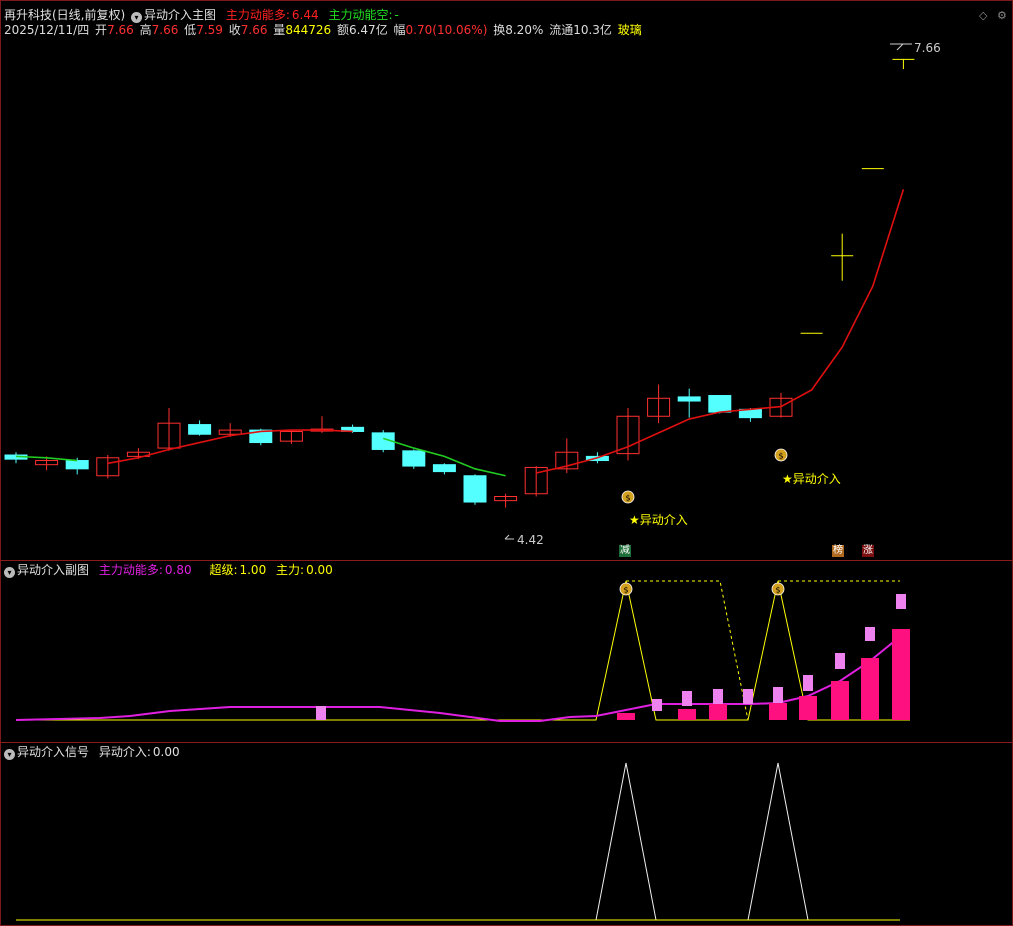 The image size is (1013, 926). I want to click on badge-jian: 减, so click(625, 551).